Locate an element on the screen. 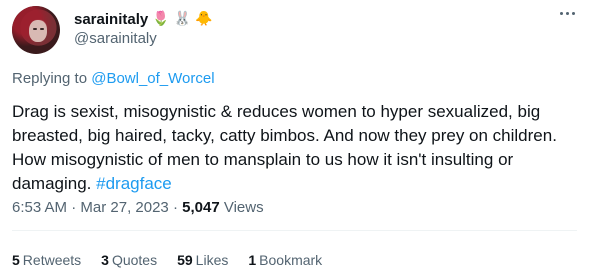 The image size is (589, 277). views-count: 5,047 is located at coordinates (201, 207).